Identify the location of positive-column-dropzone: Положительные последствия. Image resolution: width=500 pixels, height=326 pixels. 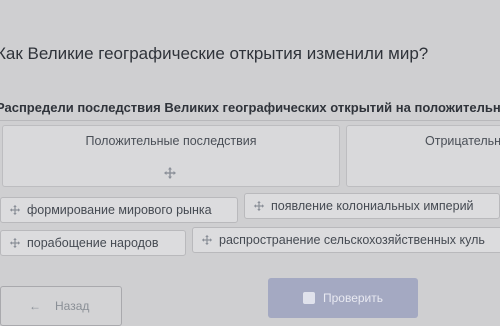
(171, 156).